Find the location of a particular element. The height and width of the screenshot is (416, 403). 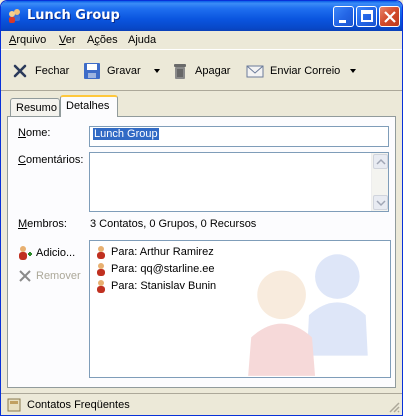

close-x-icon is located at coordinates (20, 71).